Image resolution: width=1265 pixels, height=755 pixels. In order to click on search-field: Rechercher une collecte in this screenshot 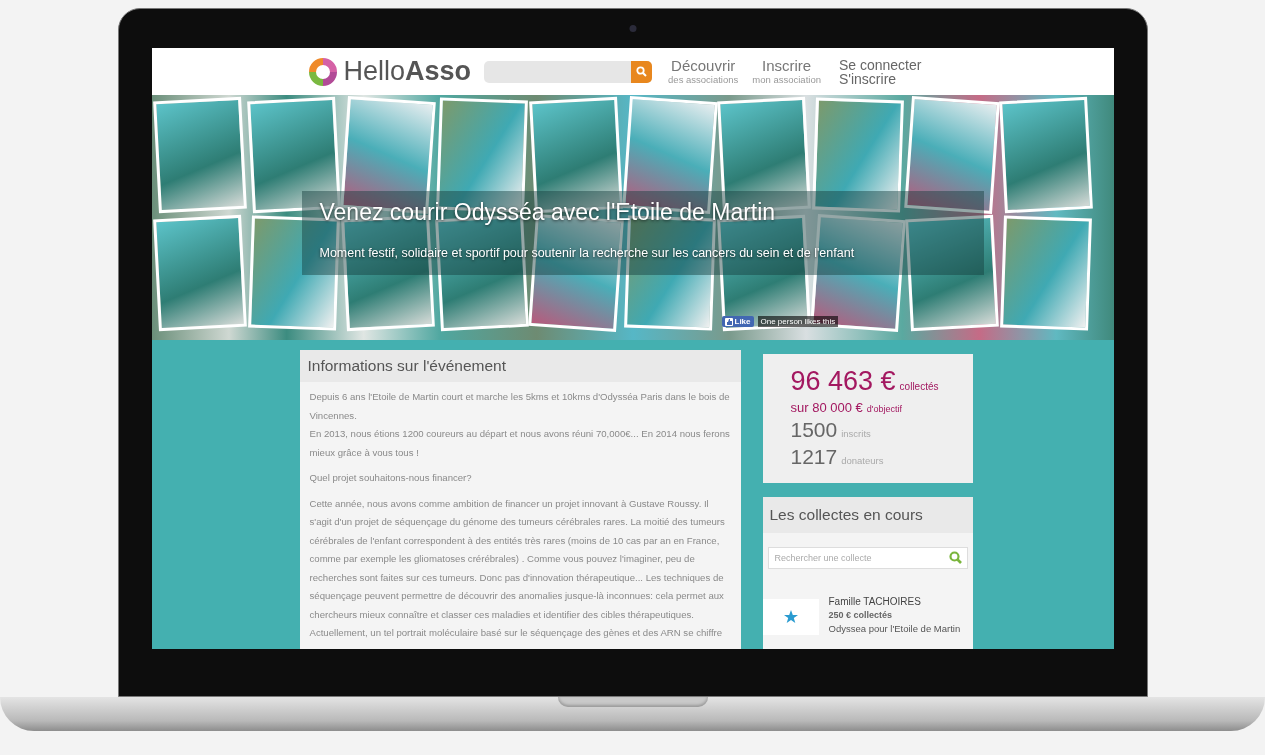, I will do `click(867, 558)`.